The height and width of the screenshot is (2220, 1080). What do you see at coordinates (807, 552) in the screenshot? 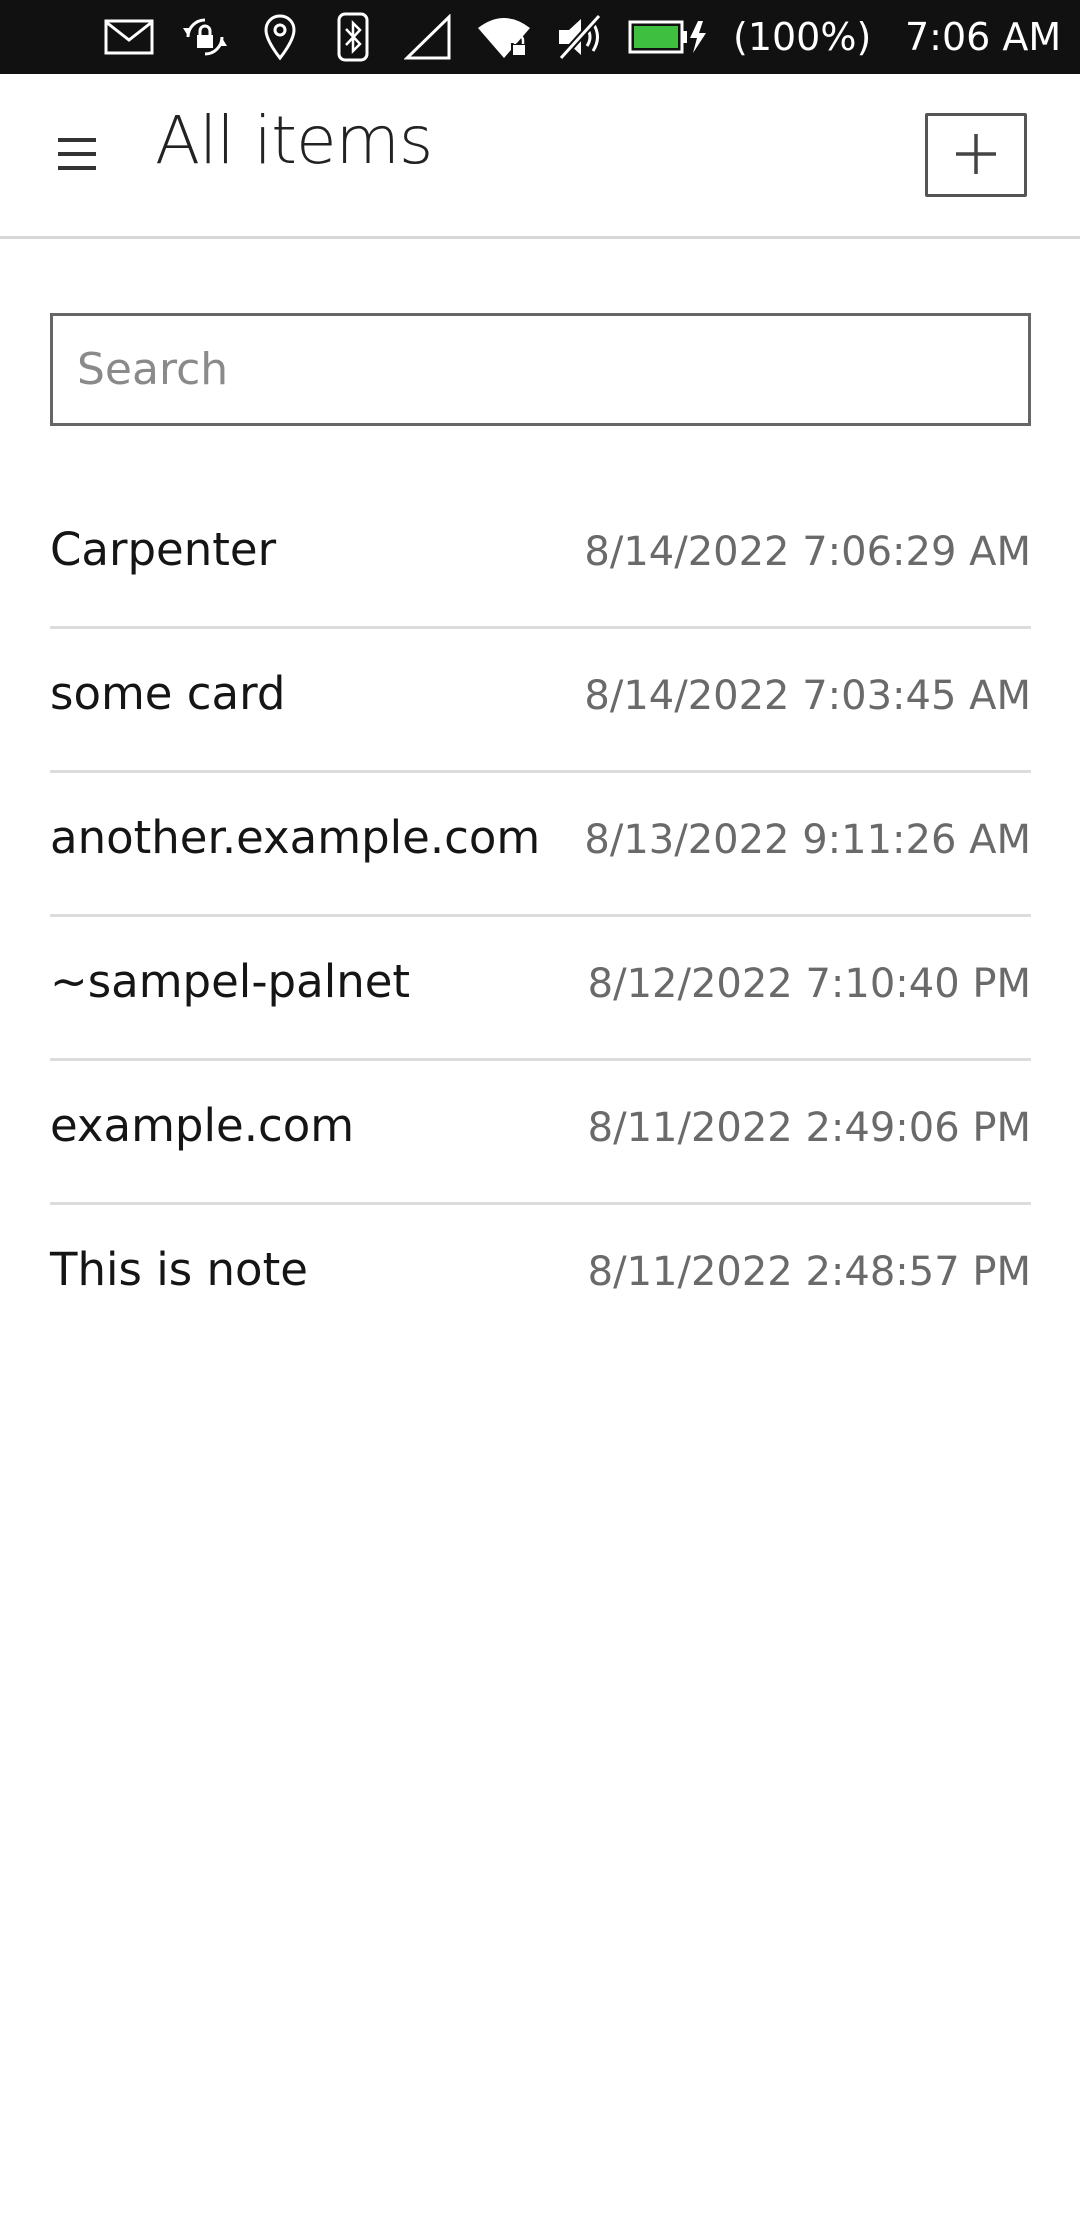
I see `item-date: 8/14/2022 7:06:29 AM` at bounding box center [807, 552].